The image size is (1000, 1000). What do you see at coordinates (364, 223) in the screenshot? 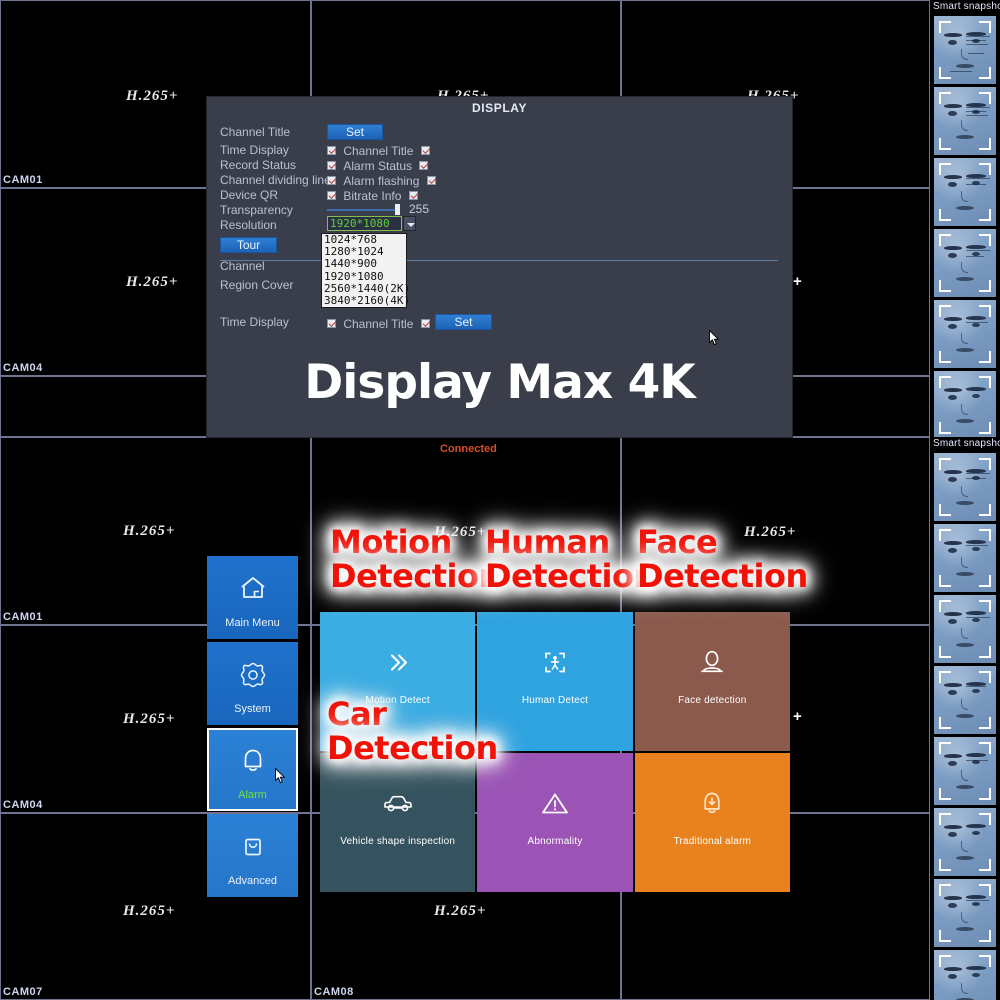
I see `resolution-combo-value: 1920*1080` at bounding box center [364, 223].